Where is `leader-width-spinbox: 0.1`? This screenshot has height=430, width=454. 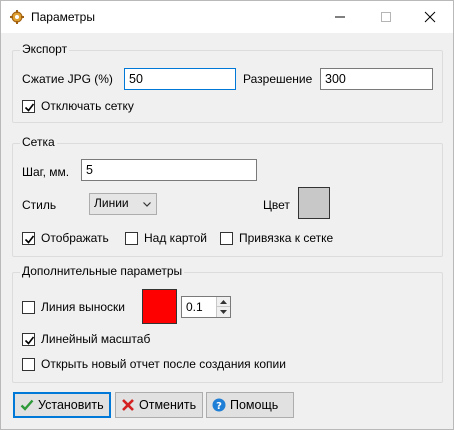 leader-width-spinbox: 0.1 is located at coordinates (206, 307).